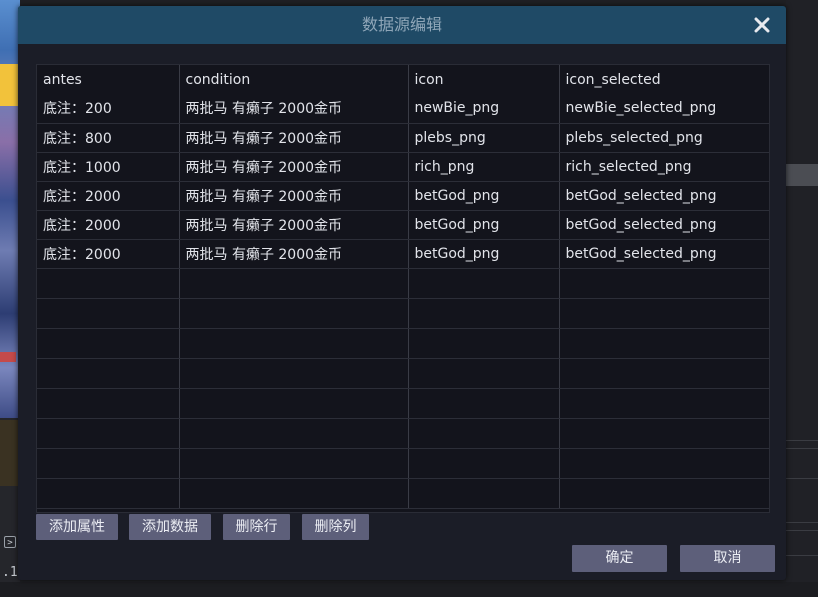 The width and height of the screenshot is (818, 597). What do you see at coordinates (10, 572) in the screenshot?
I see `console-text: .1` at bounding box center [10, 572].